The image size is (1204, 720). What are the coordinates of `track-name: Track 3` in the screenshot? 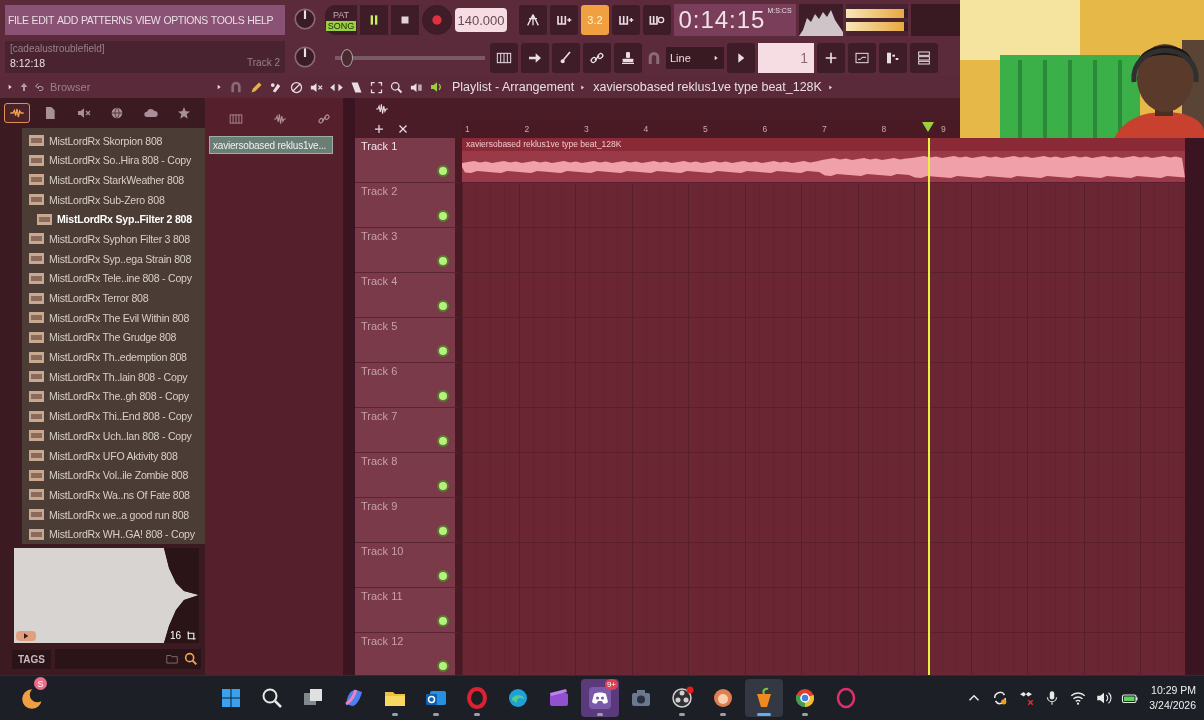 It's located at (379, 236).